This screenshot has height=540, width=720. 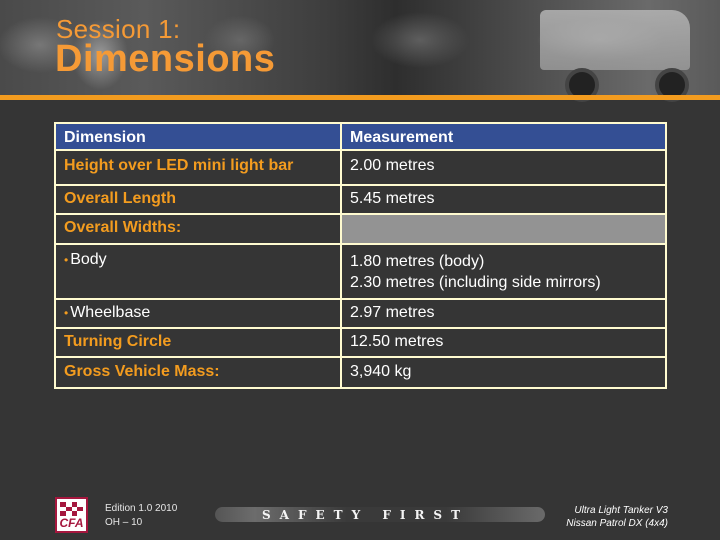 What do you see at coordinates (198, 342) in the screenshot?
I see `dimension-cell: Turning Circle` at bounding box center [198, 342].